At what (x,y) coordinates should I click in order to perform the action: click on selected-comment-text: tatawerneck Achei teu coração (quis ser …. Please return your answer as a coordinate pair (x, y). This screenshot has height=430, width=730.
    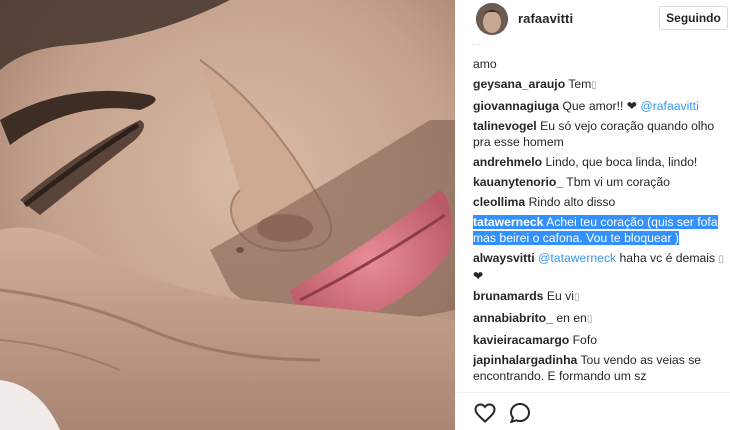
    Looking at the image, I should click on (595, 230).